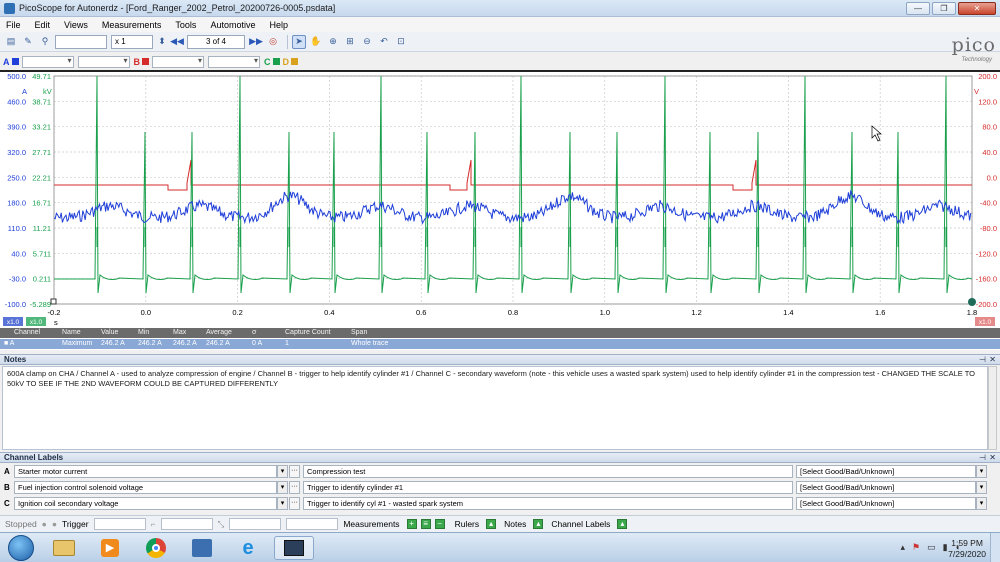 The width and height of the screenshot is (1000, 562). Describe the element at coordinates (411, 524) in the screenshot. I see `add-measurement-icon: +` at that location.